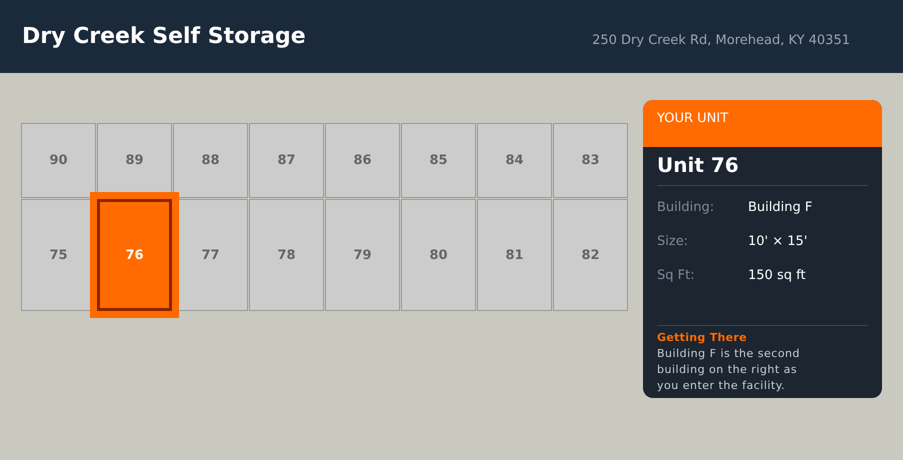  I want to click on detail-label: Sq Ft:, so click(676, 275).